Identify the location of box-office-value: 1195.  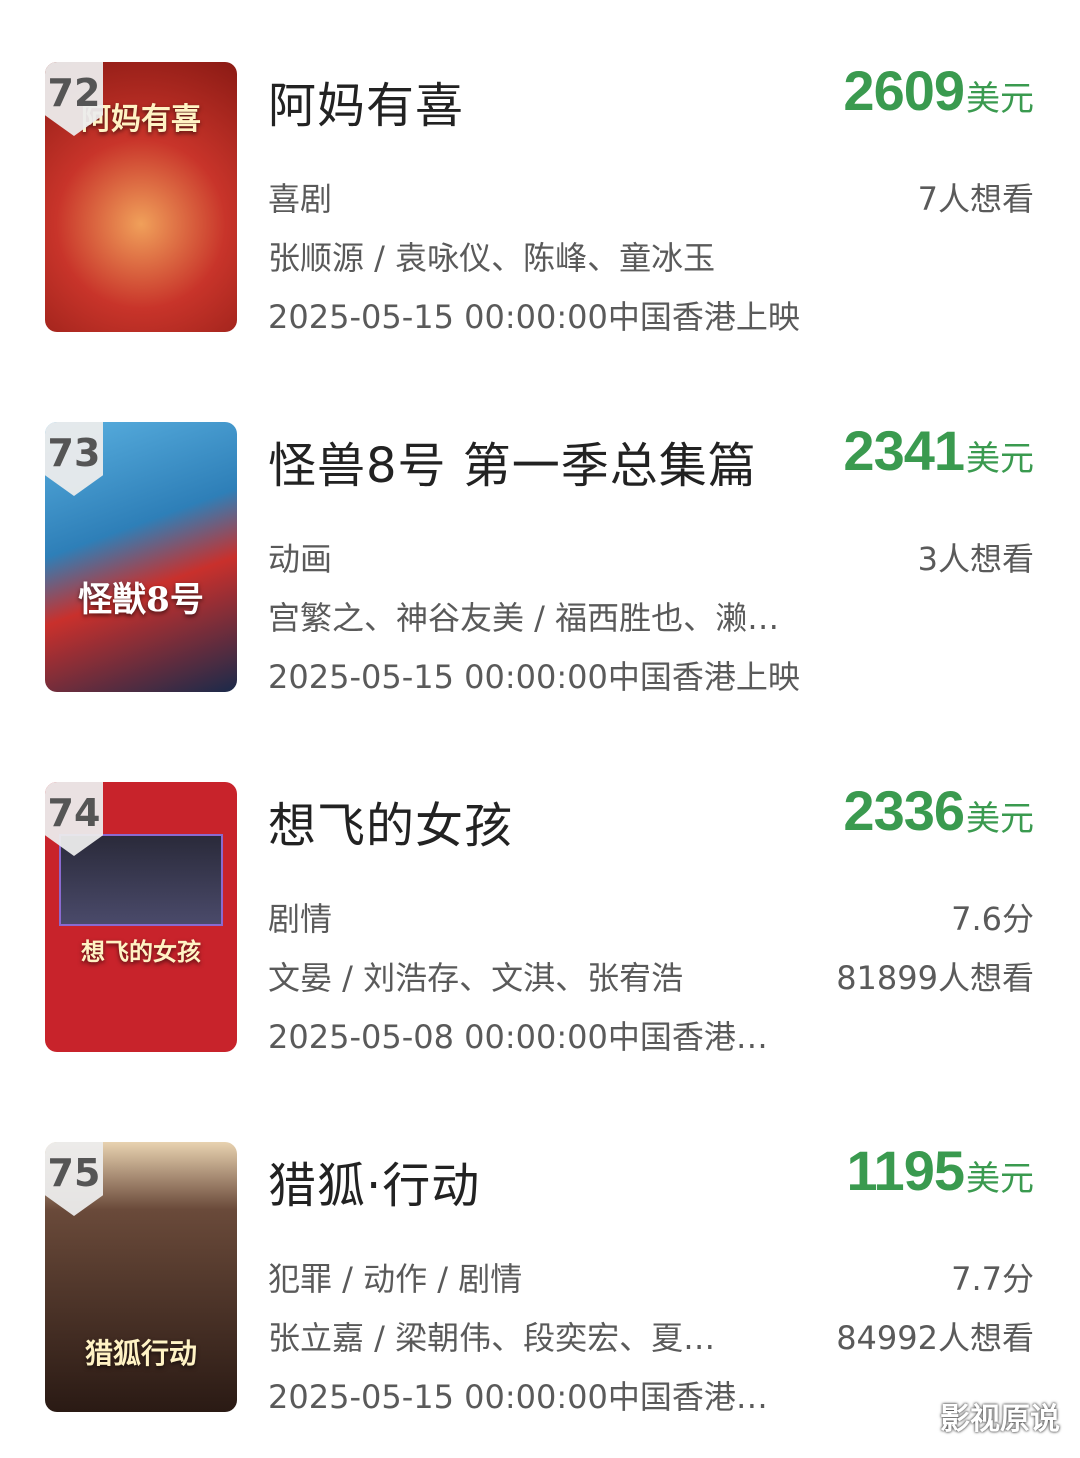
(905, 1170).